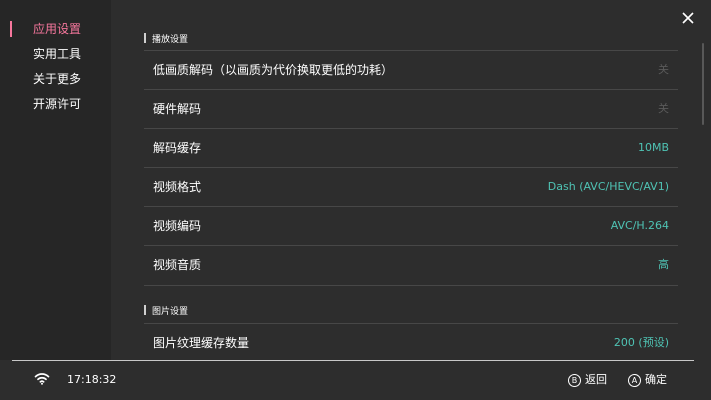 The image size is (711, 400). What do you see at coordinates (639, 225) in the screenshot?
I see `setting-value: AVC/H.264` at bounding box center [639, 225].